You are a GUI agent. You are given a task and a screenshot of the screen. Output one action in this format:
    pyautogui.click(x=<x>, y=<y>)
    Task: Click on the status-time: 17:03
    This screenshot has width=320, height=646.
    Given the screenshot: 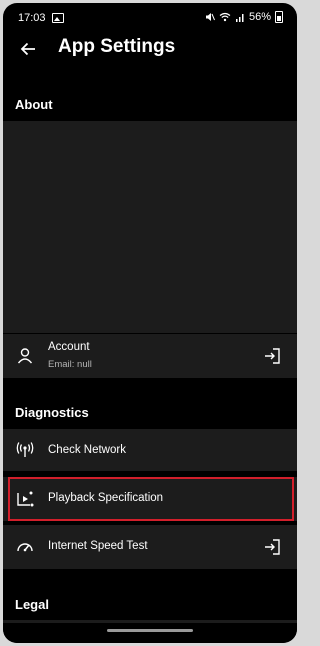 What is the action you would take?
    pyautogui.click(x=32, y=18)
    